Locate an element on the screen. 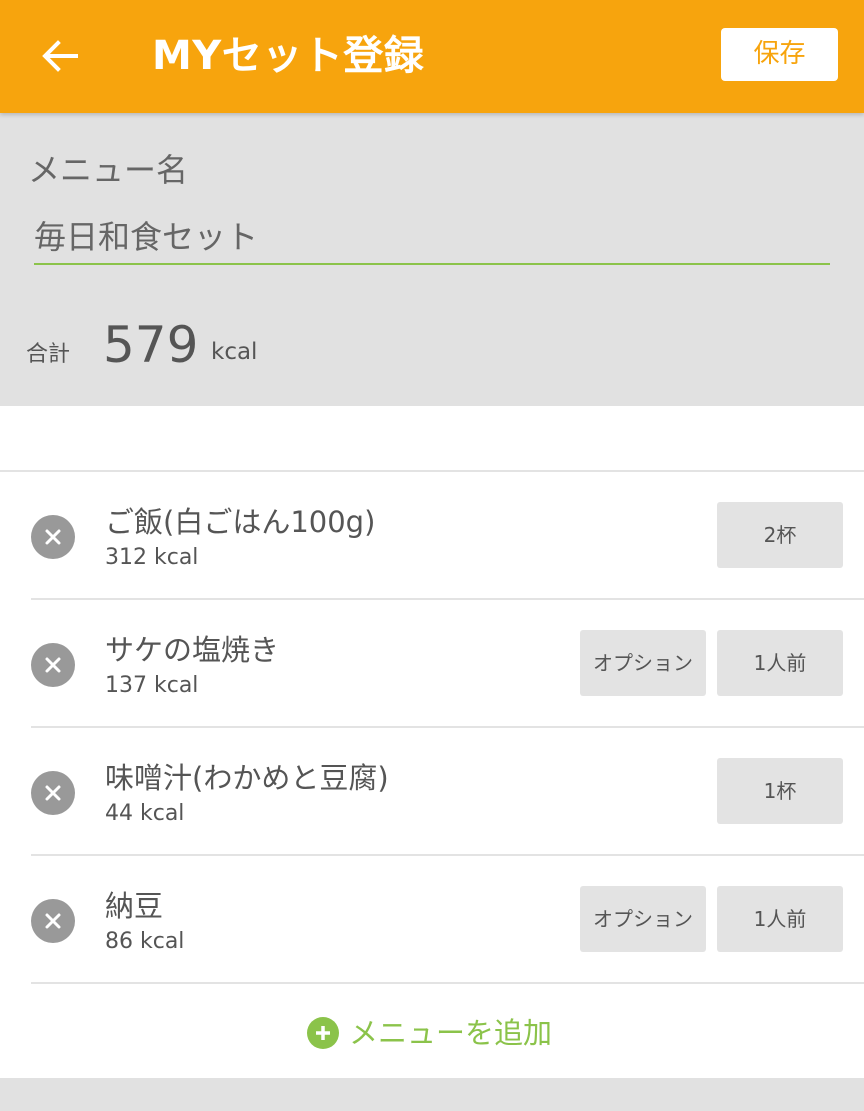  quantity-button: 2杯 is located at coordinates (780, 535).